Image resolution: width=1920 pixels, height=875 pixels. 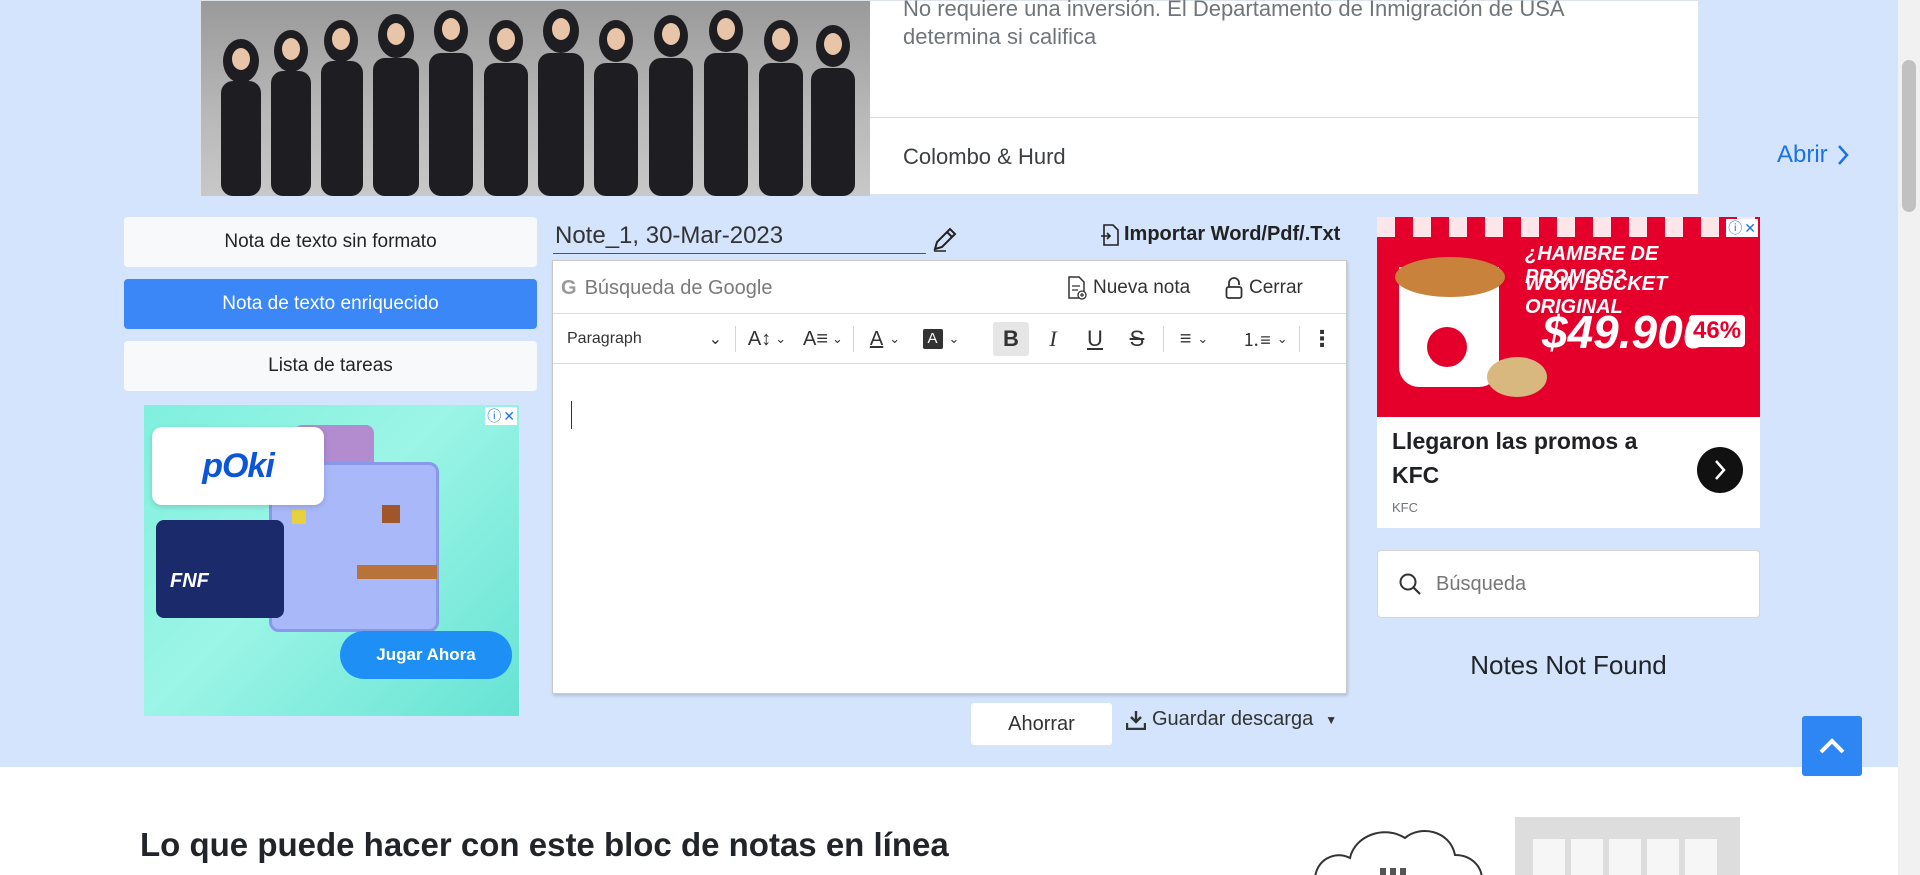 I want to click on background-color-button: A ⌄, so click(x=941, y=339).